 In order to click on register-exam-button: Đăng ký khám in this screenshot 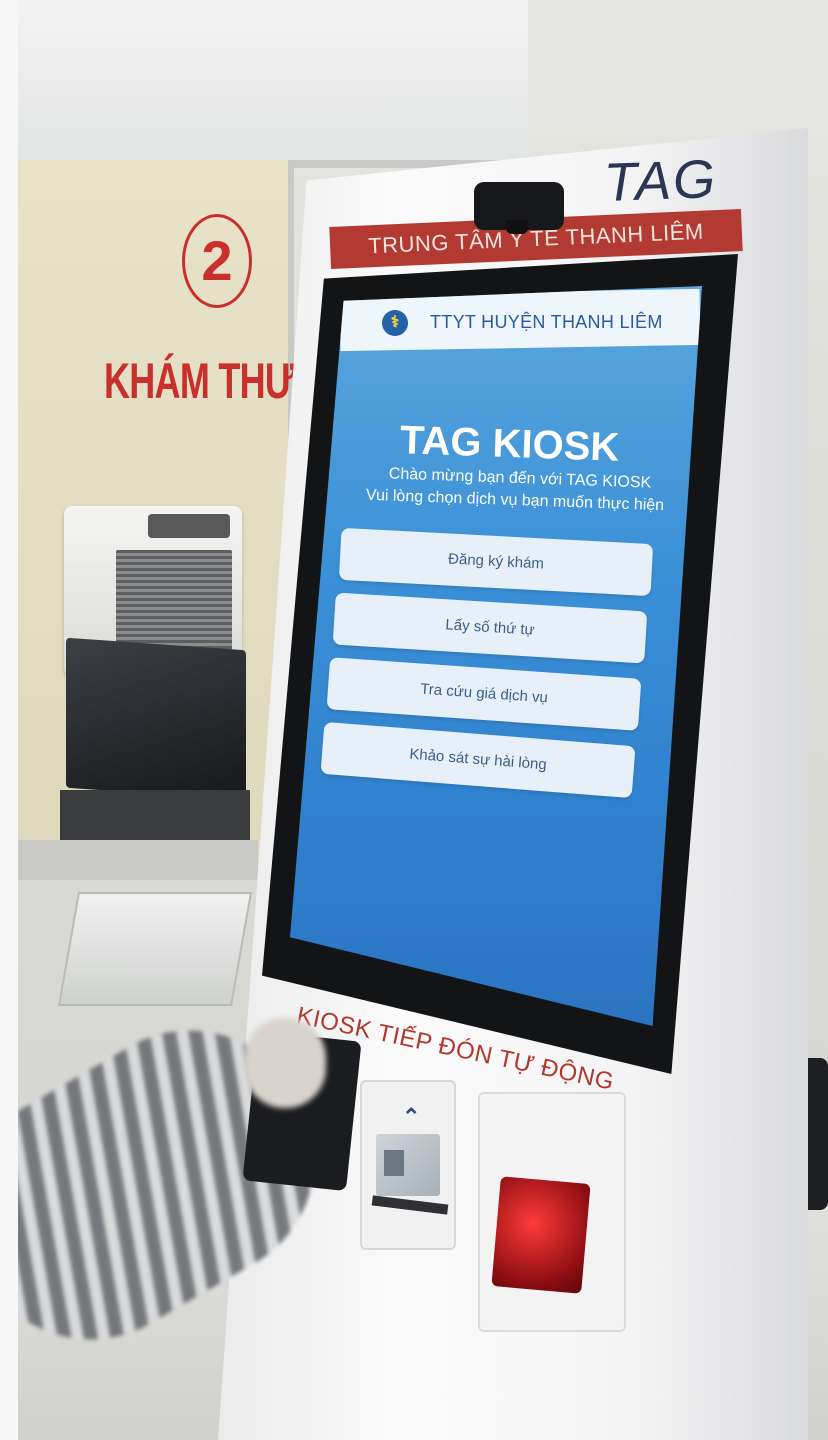, I will do `click(496, 562)`.